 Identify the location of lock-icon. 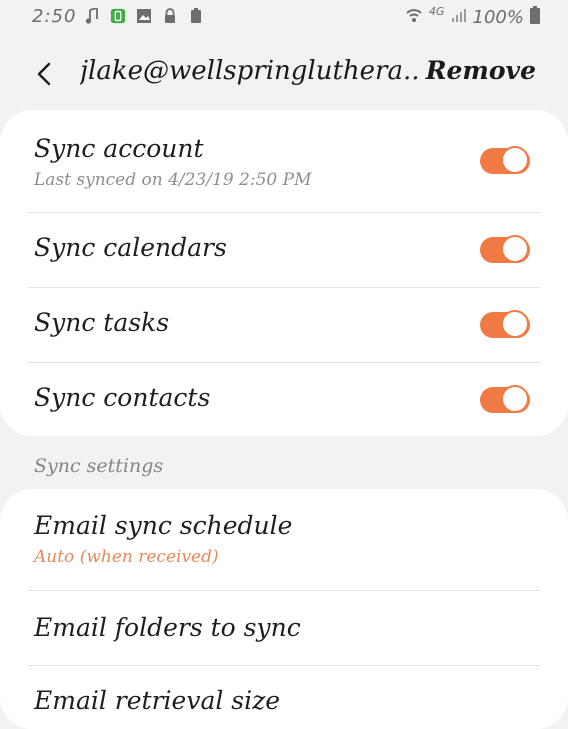
(170, 16).